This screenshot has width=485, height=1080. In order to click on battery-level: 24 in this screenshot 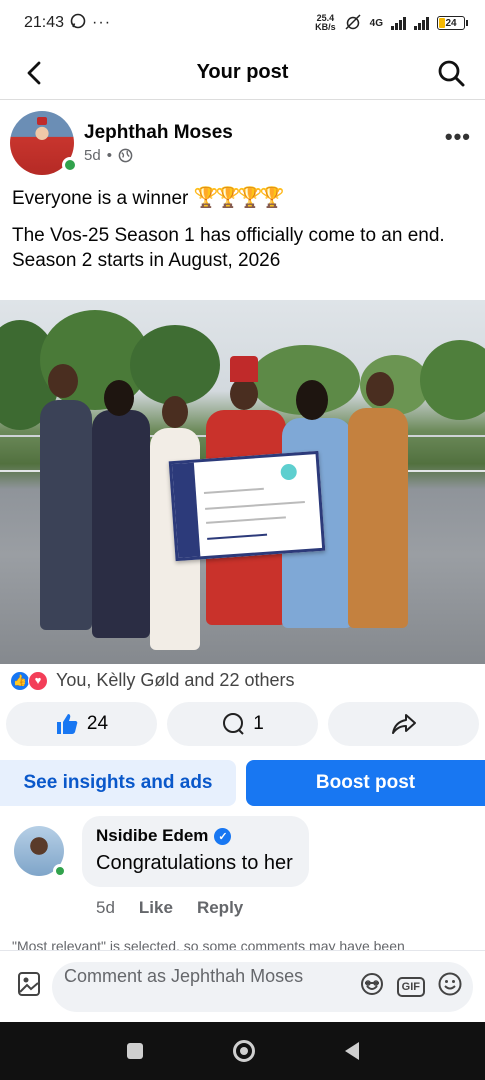, I will do `click(451, 23)`.